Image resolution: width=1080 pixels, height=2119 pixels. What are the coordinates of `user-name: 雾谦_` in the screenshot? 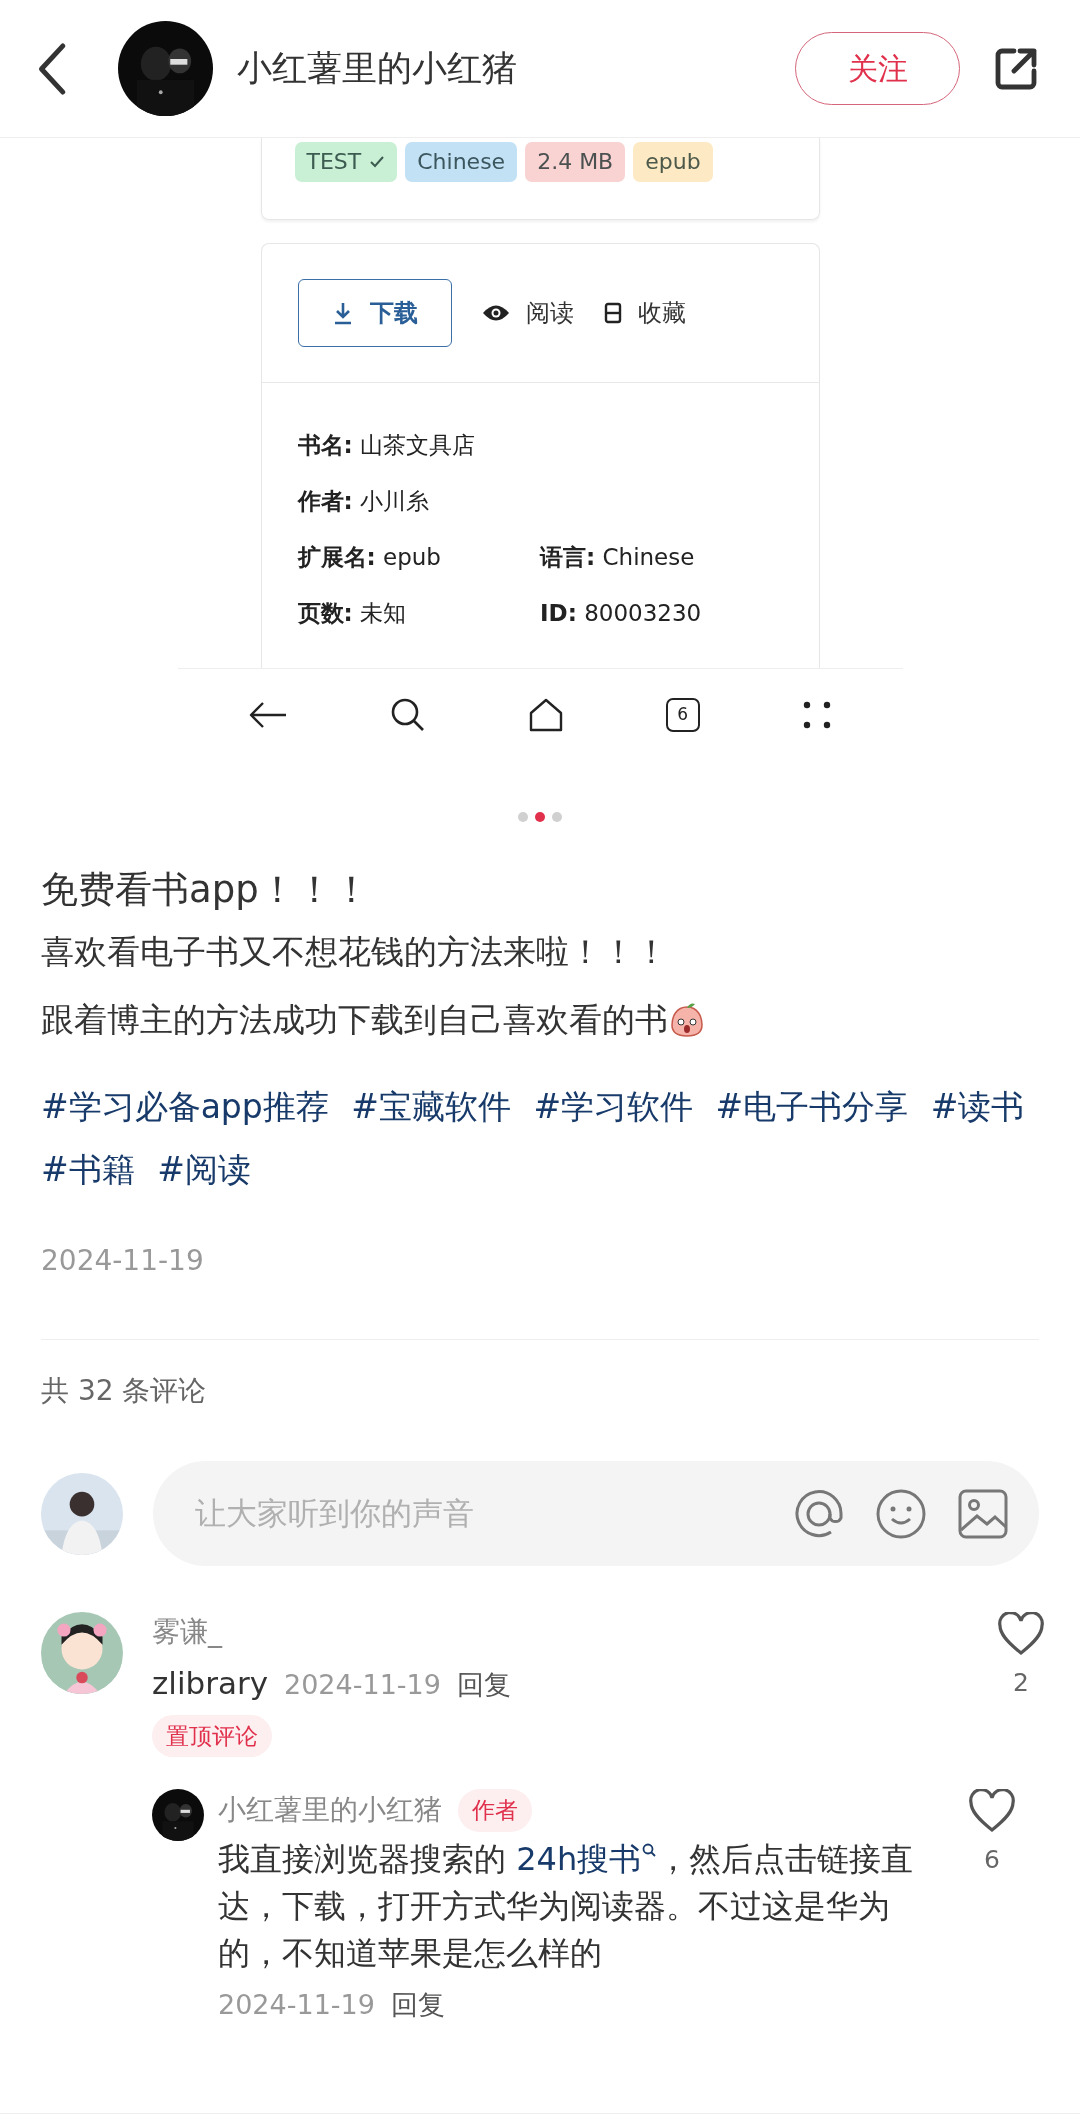 It's located at (592, 1632).